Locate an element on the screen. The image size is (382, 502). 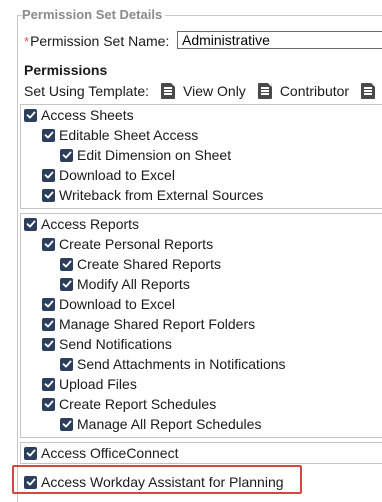
checkbox-label: Access OfficeConnect is located at coordinates (110, 453).